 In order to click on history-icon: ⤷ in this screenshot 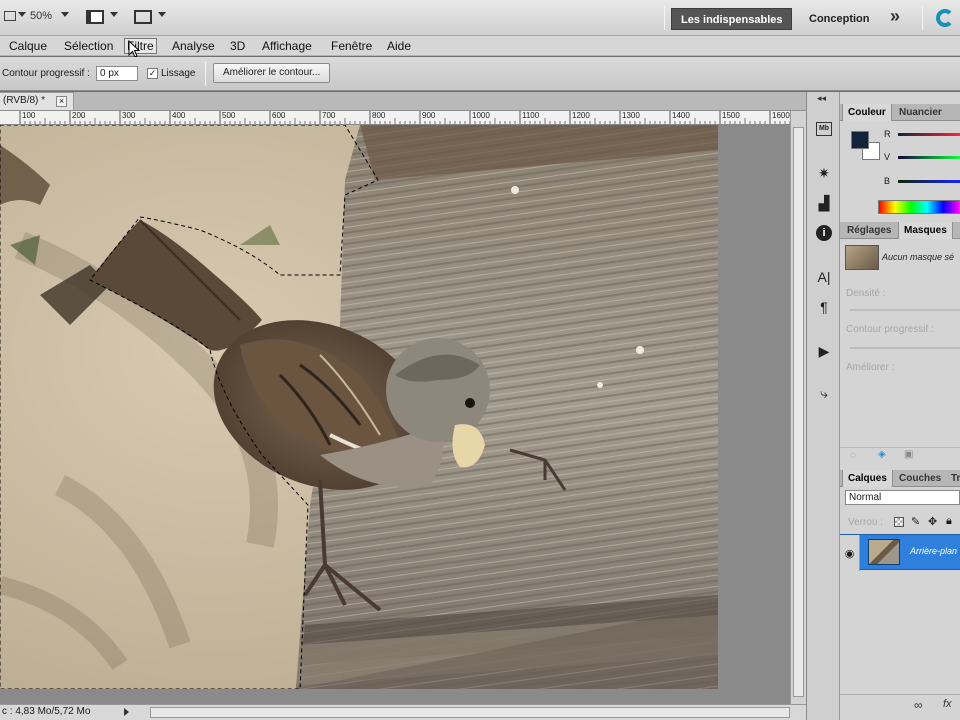, I will do `click(824, 393)`.